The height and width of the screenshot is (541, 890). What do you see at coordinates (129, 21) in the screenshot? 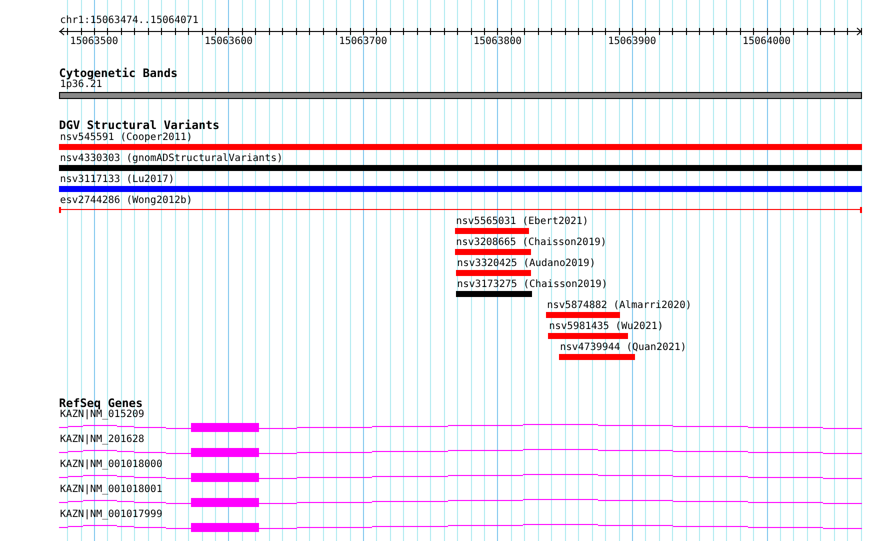
I see `ruler-label: chr1:15063474..15064071` at bounding box center [129, 21].